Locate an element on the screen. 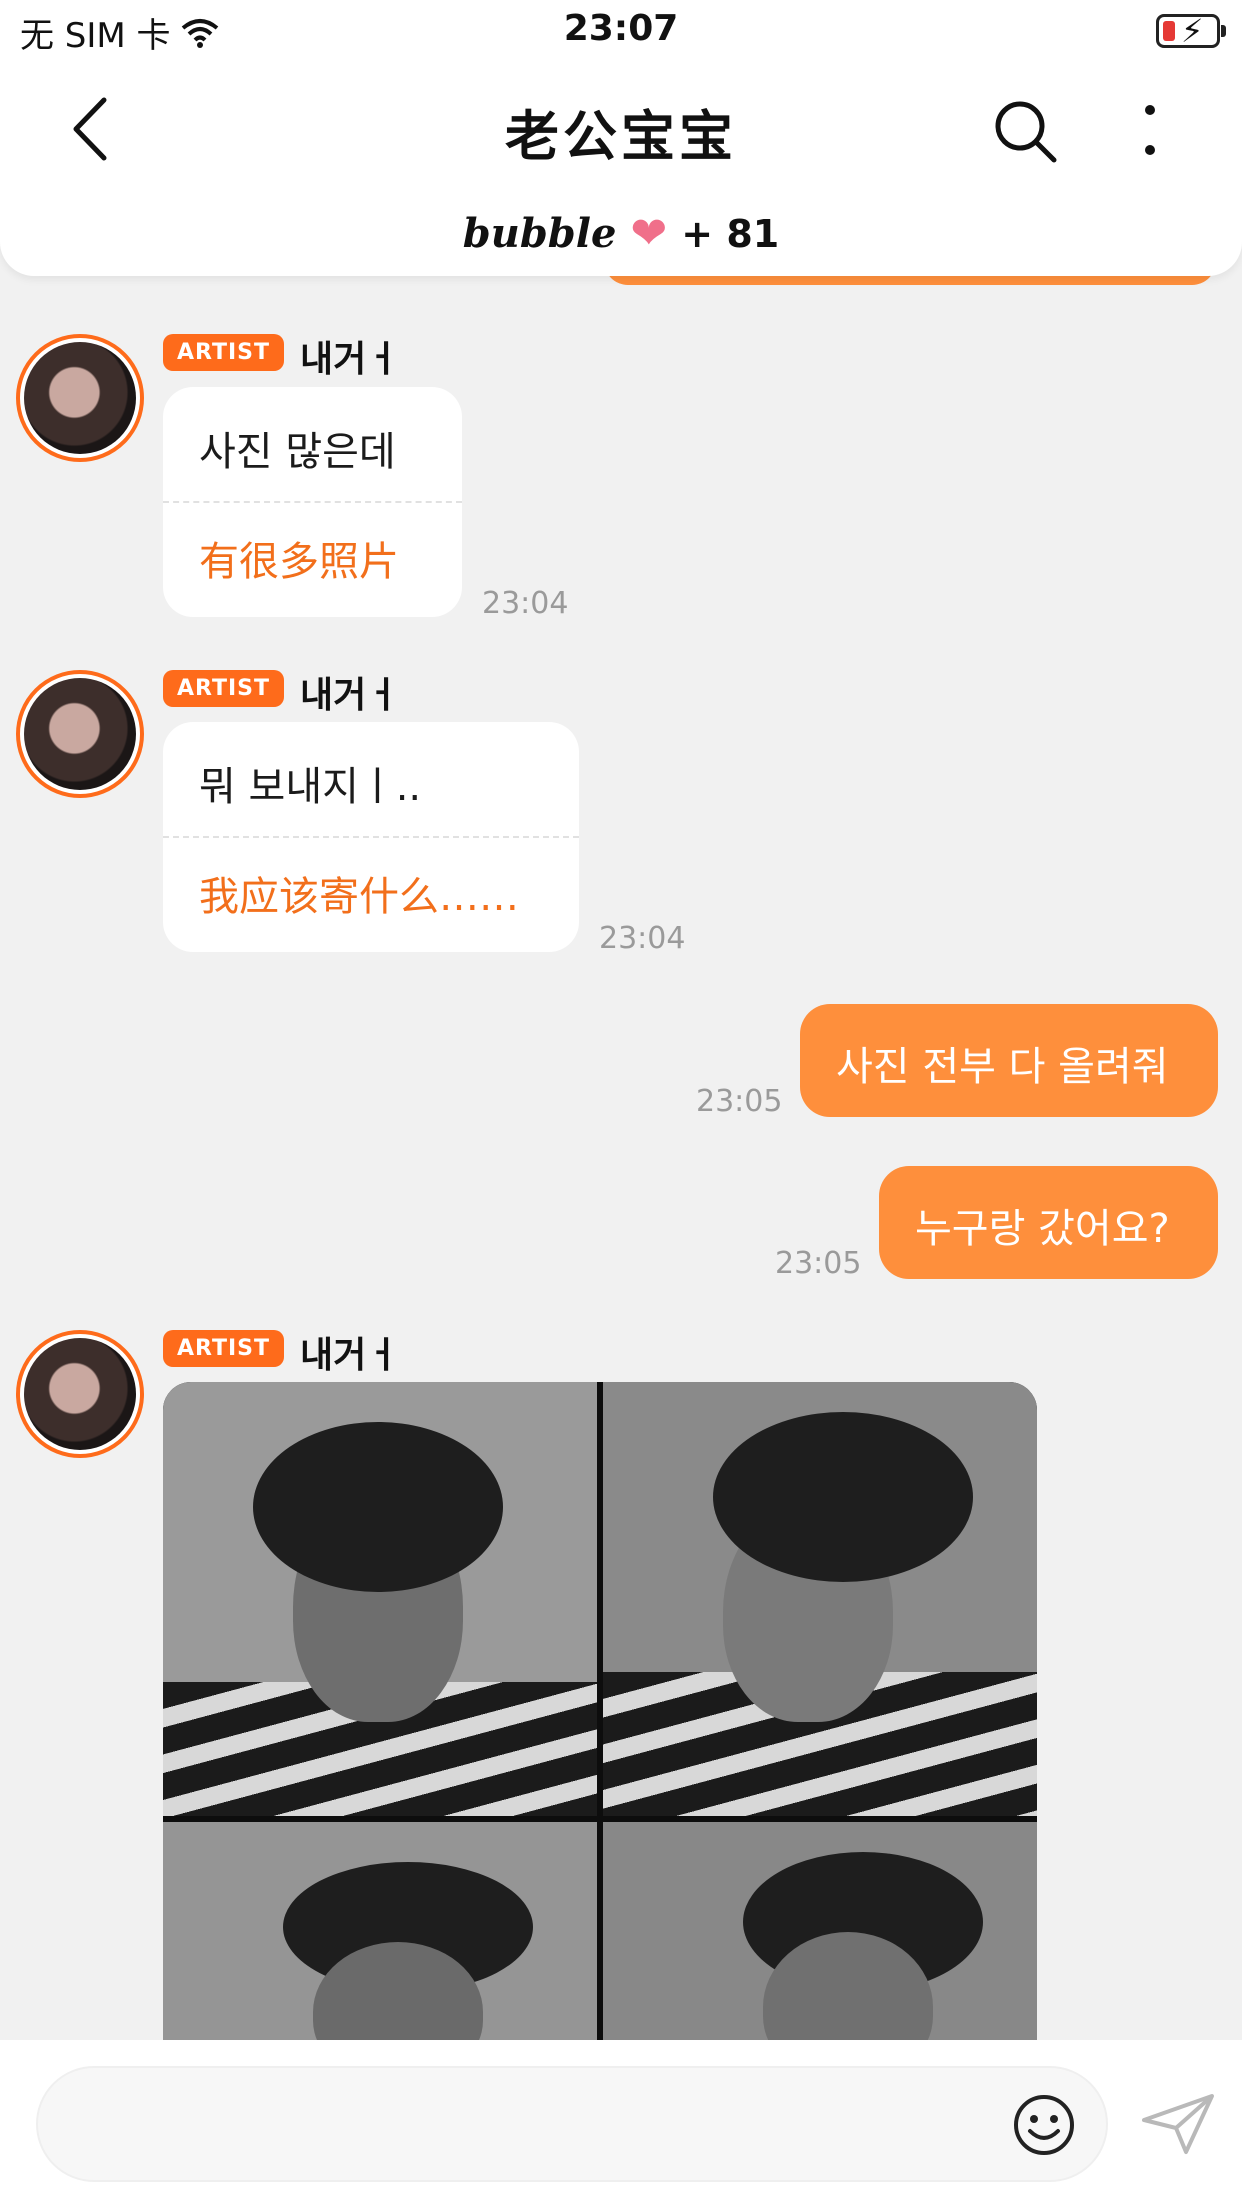  message-bubble: 누구랑 갔어요? is located at coordinates (1048, 1222).